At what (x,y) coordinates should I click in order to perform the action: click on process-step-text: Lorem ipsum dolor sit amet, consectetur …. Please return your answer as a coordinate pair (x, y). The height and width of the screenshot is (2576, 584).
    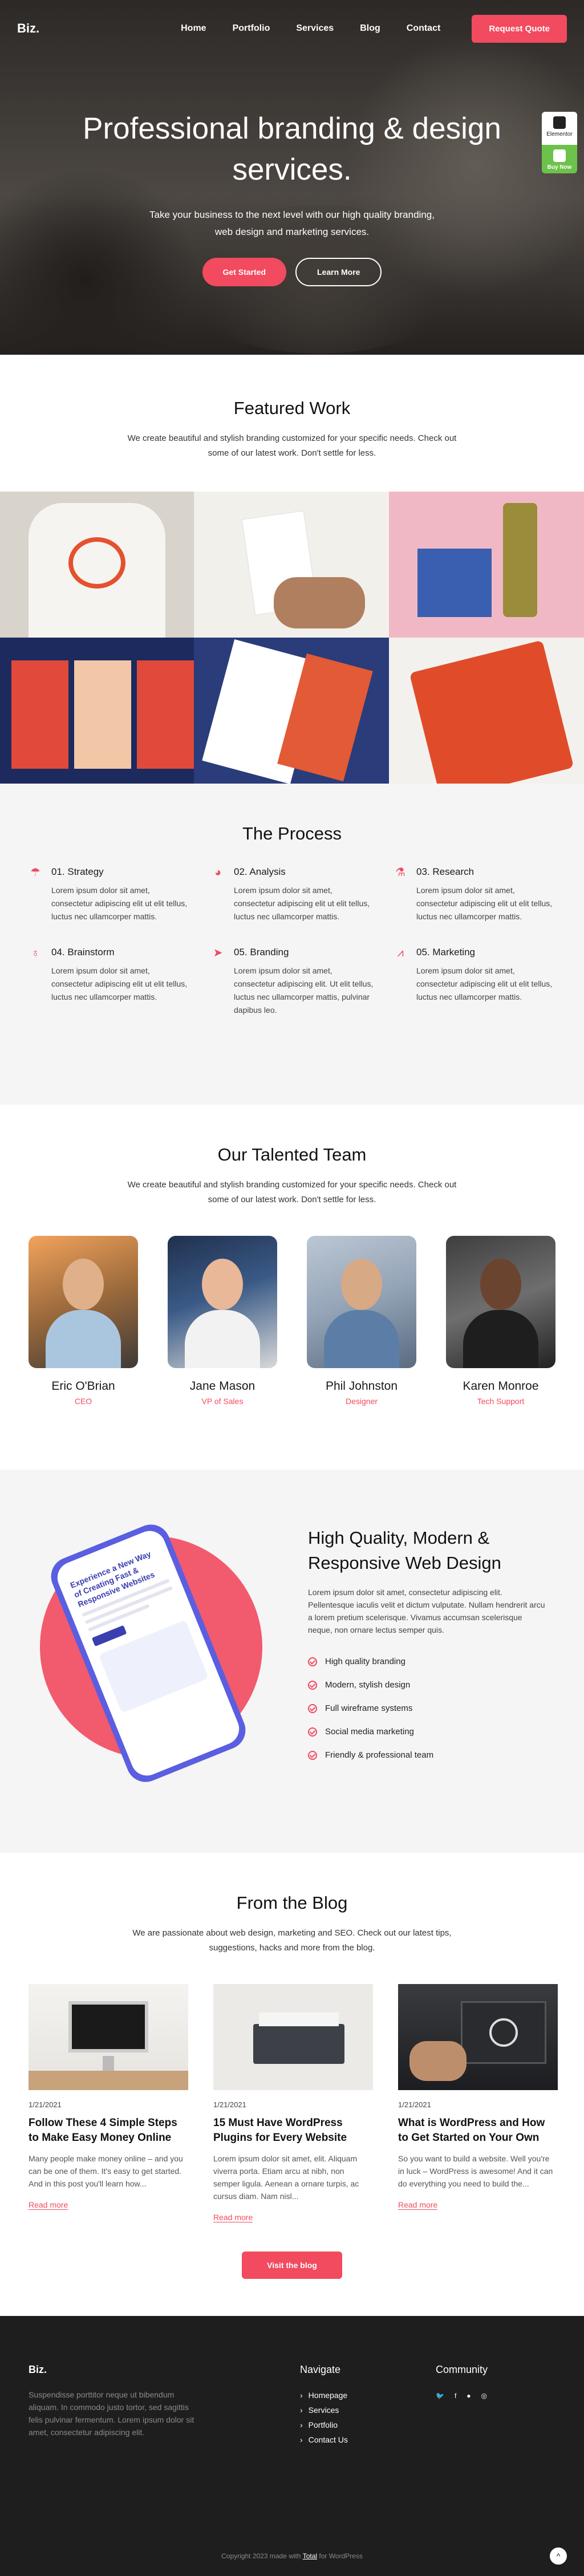
    Looking at the image, I should click on (119, 903).